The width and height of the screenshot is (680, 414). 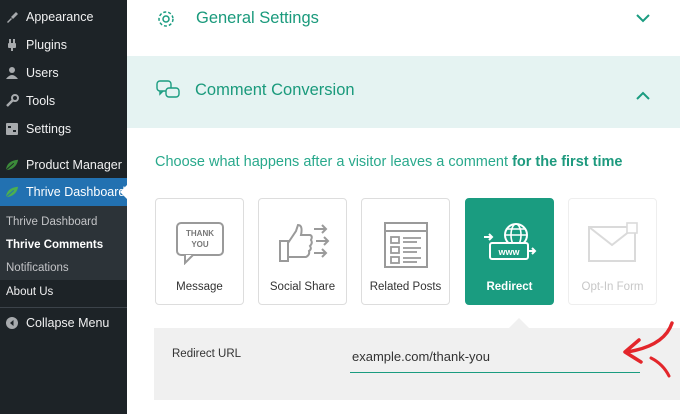 I want to click on menu-label: Users, so click(x=42, y=73).